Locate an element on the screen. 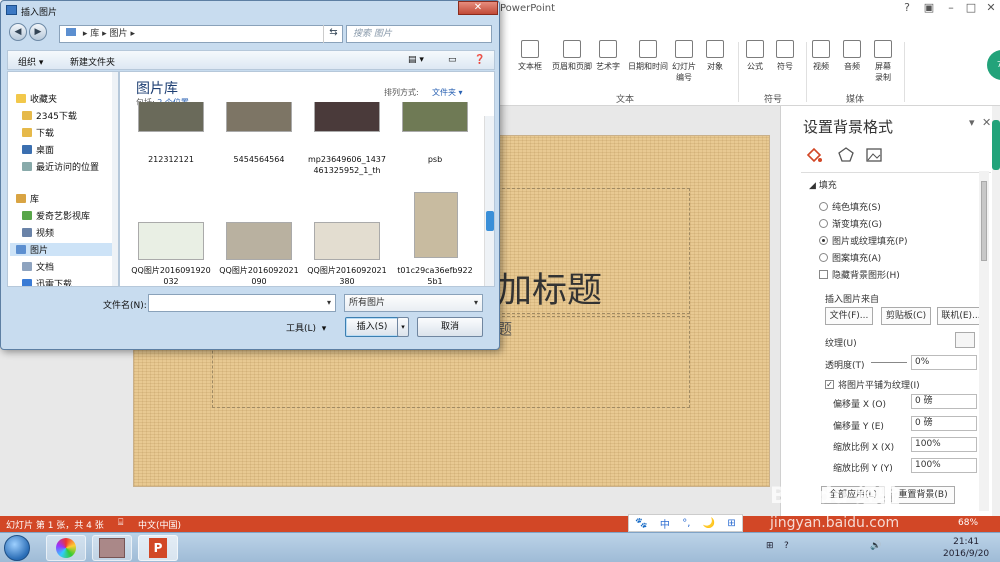 Image resolution: width=1000 pixels, height=562 pixels. clipboard-button: 剪贴板(C) is located at coordinates (906, 316).